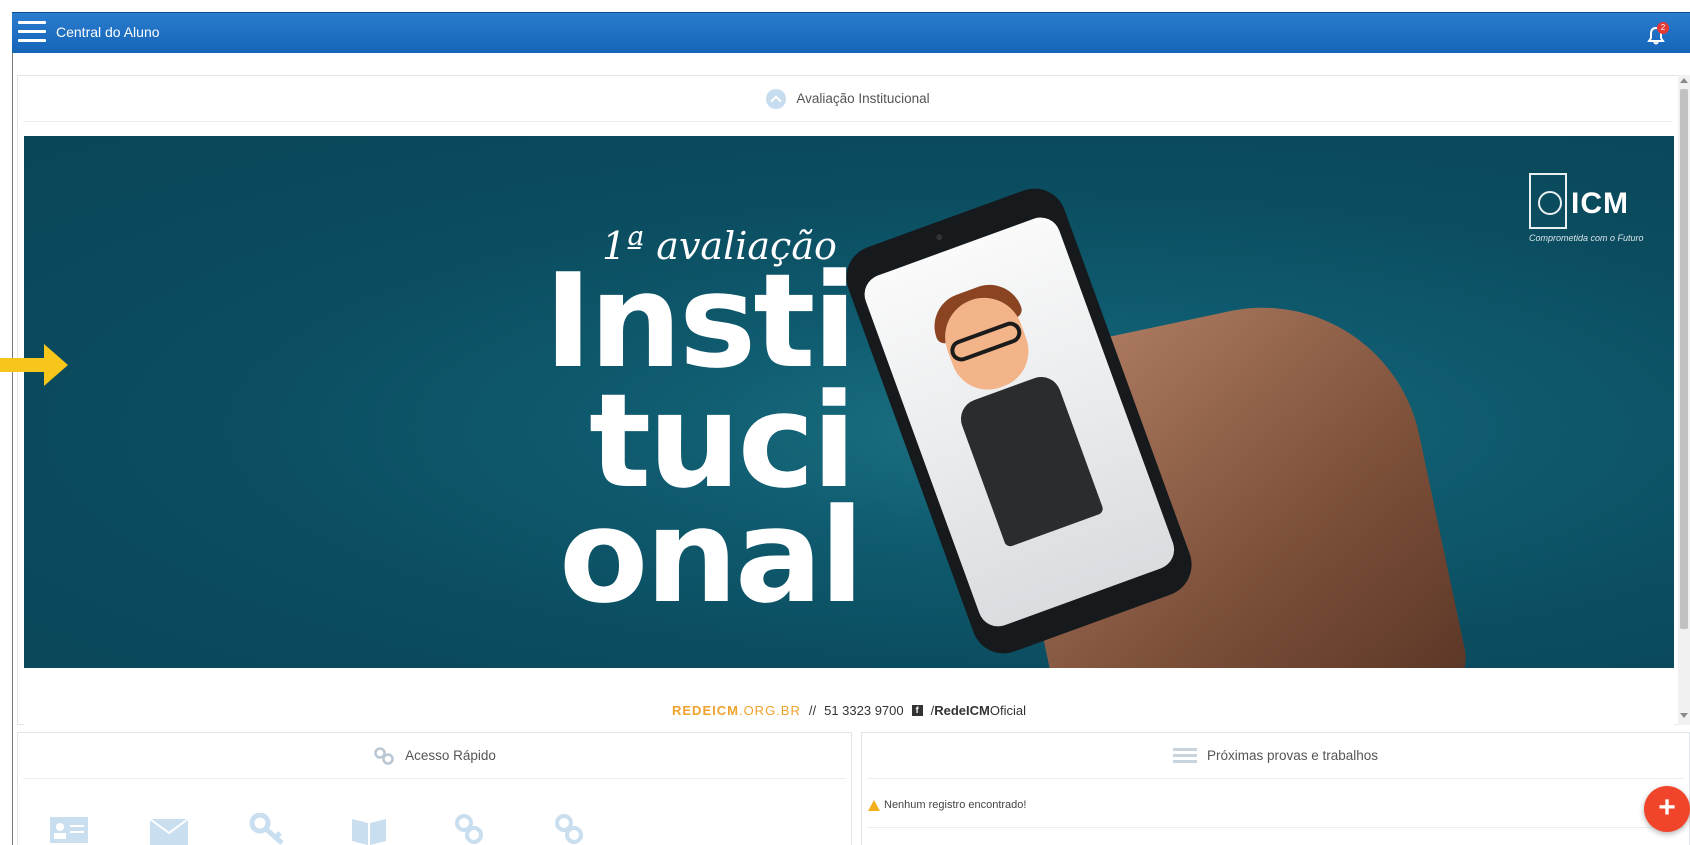 This screenshot has width=1690, height=845. What do you see at coordinates (1586, 208) in the screenshot?
I see `icm-logo: ICM Comprometida com o Futuro` at bounding box center [1586, 208].